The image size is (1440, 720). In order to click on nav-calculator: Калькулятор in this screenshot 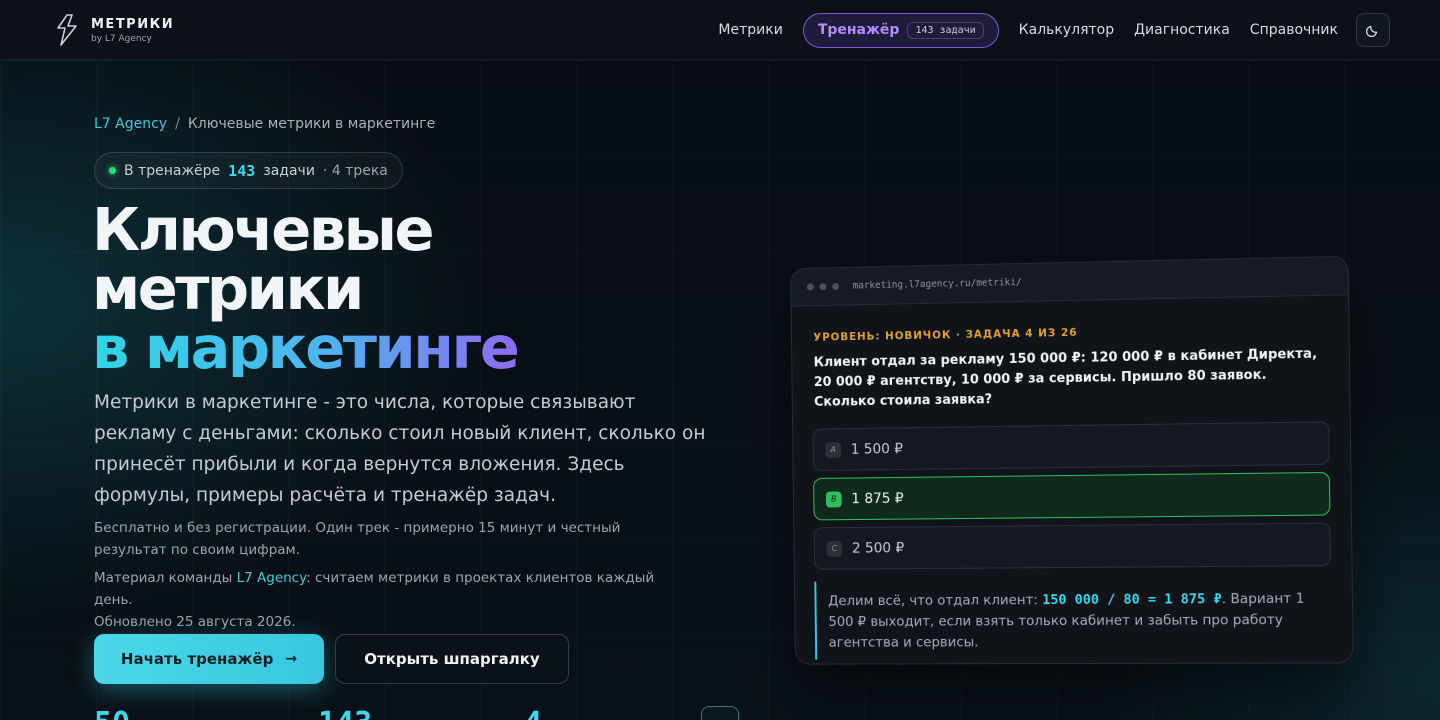, I will do `click(1066, 30)`.